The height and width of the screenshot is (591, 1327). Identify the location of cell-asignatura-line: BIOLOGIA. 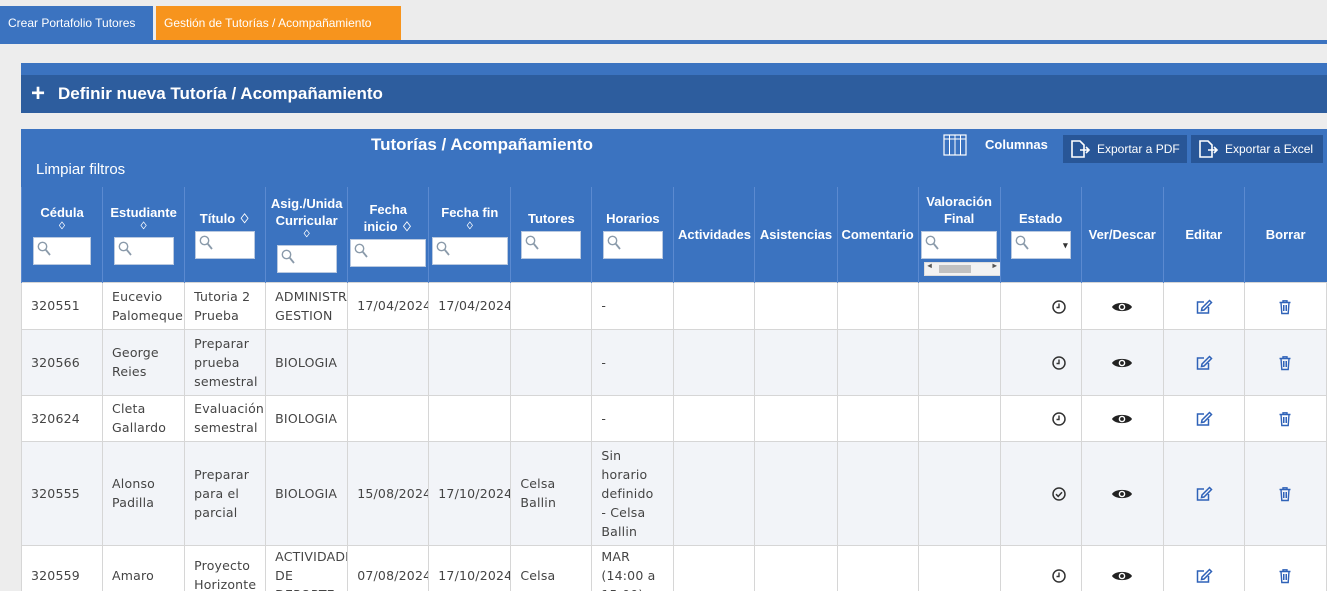
(306, 362).